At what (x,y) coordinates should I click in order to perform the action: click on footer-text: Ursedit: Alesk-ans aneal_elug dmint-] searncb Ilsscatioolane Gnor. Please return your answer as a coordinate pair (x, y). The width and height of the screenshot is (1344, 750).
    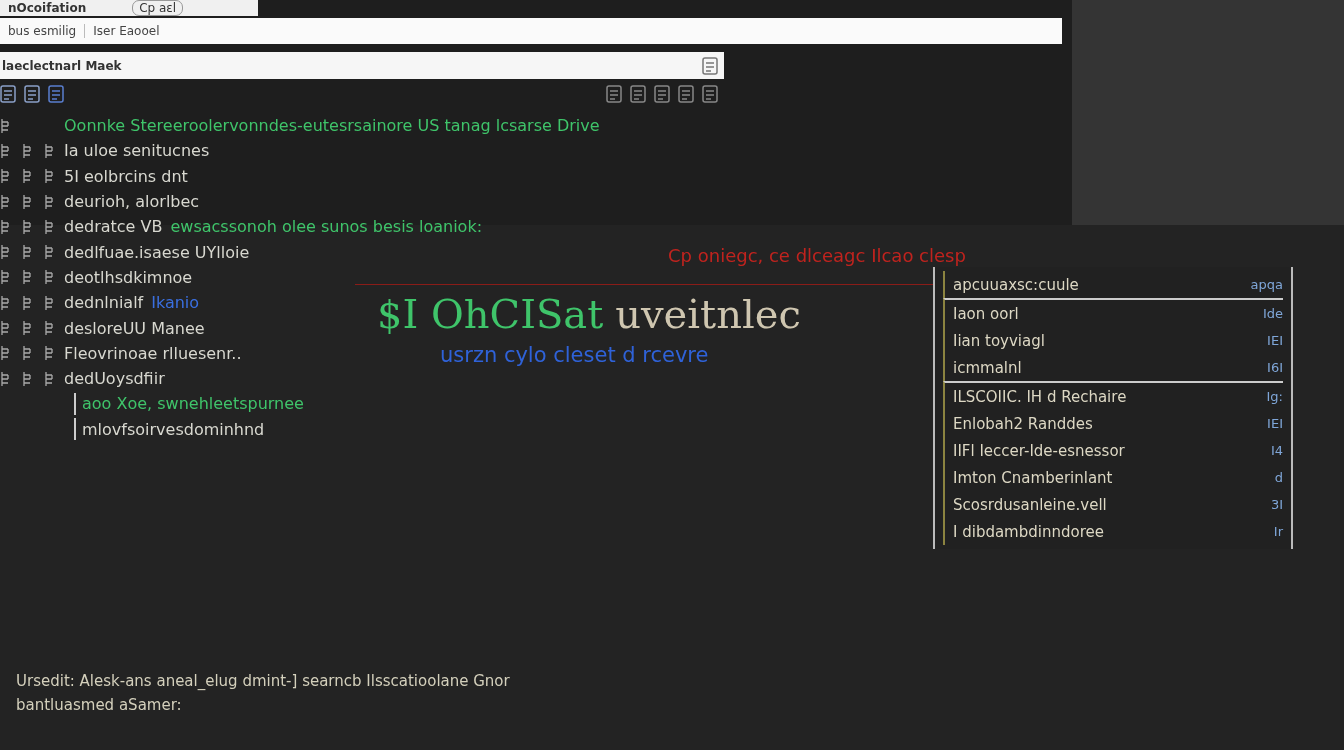
    Looking at the image, I should click on (263, 681).